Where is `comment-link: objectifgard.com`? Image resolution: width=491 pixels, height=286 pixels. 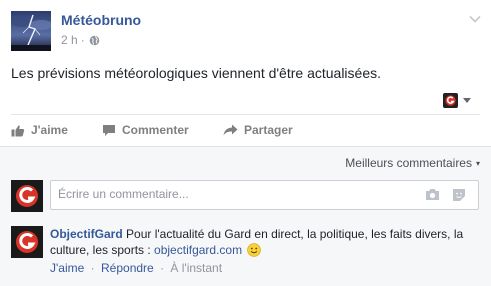
comment-link: objectifgard.com is located at coordinates (198, 250).